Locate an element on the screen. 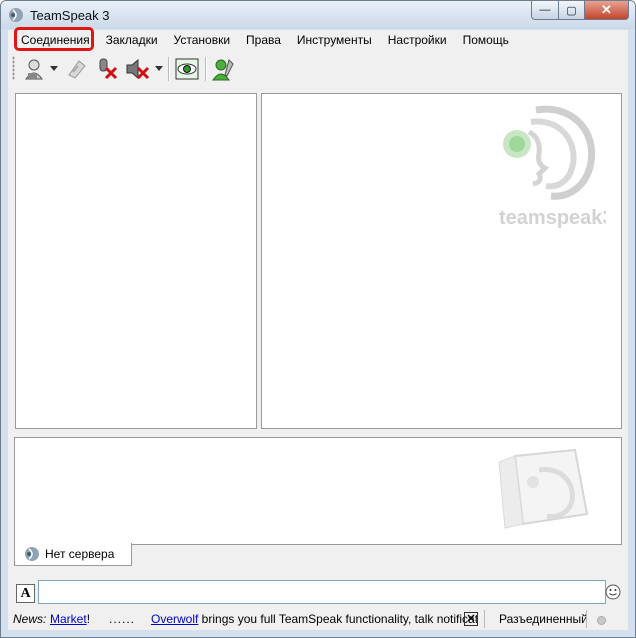 The width and height of the screenshot is (636, 638). watermark-text: teamspeak3 is located at coordinates (552, 218).